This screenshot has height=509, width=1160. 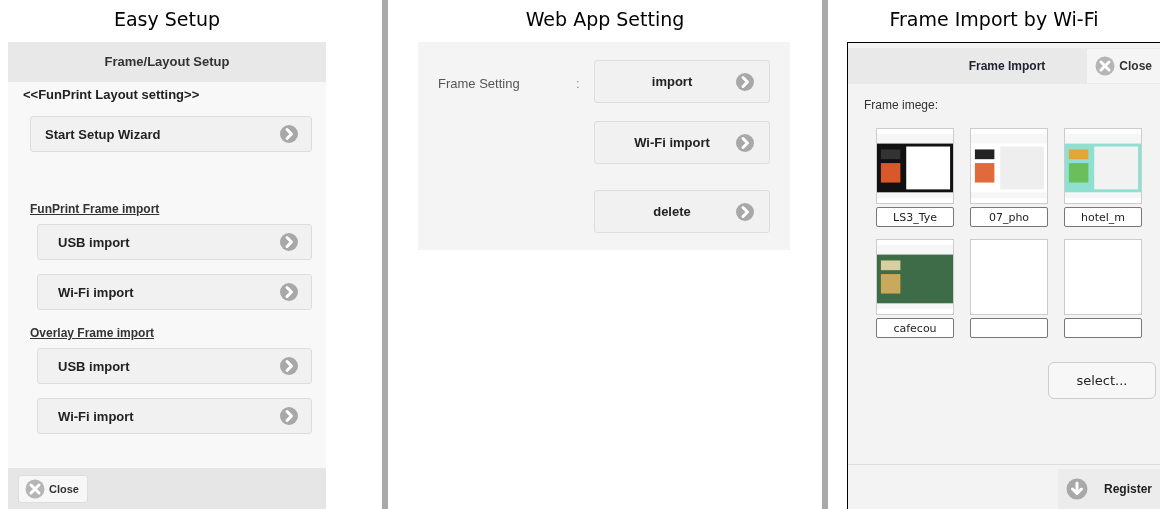 What do you see at coordinates (682, 211) in the screenshot?
I see `menu-button: delete` at bounding box center [682, 211].